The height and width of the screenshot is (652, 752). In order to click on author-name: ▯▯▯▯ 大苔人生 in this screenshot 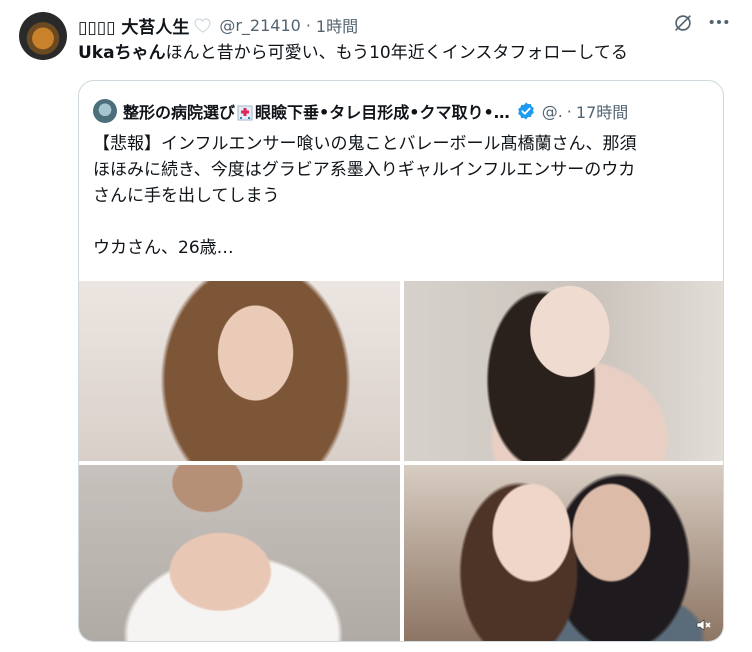, I will do `click(133, 25)`.